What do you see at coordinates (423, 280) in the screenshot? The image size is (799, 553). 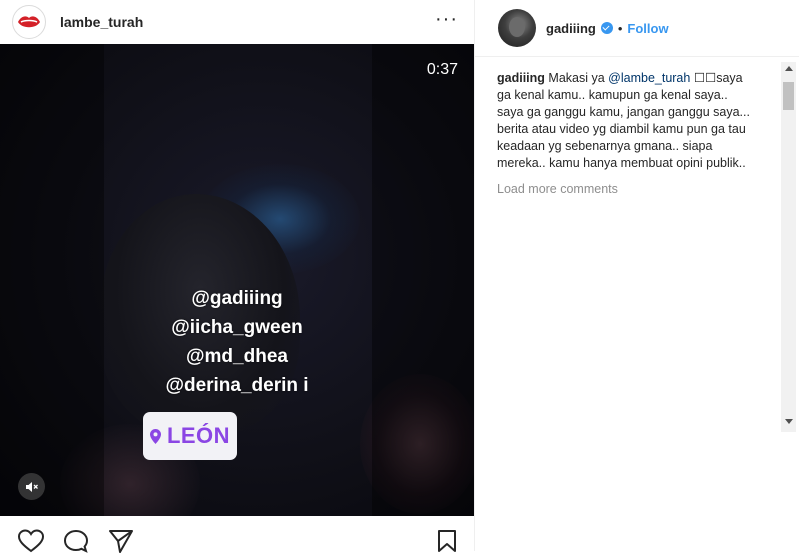 I see `video-letterbox-right` at bounding box center [423, 280].